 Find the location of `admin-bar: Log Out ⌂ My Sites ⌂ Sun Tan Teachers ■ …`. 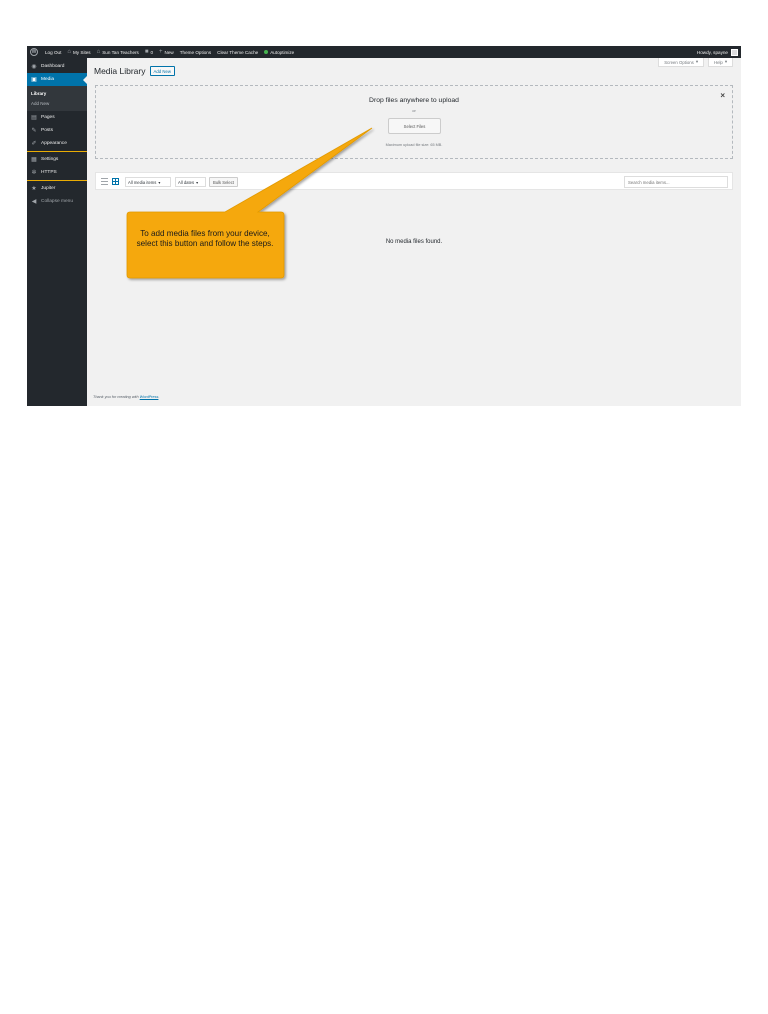

admin-bar: Log Out ⌂ My Sites ⌂ Sun Tan Teachers ■ … is located at coordinates (384, 52).